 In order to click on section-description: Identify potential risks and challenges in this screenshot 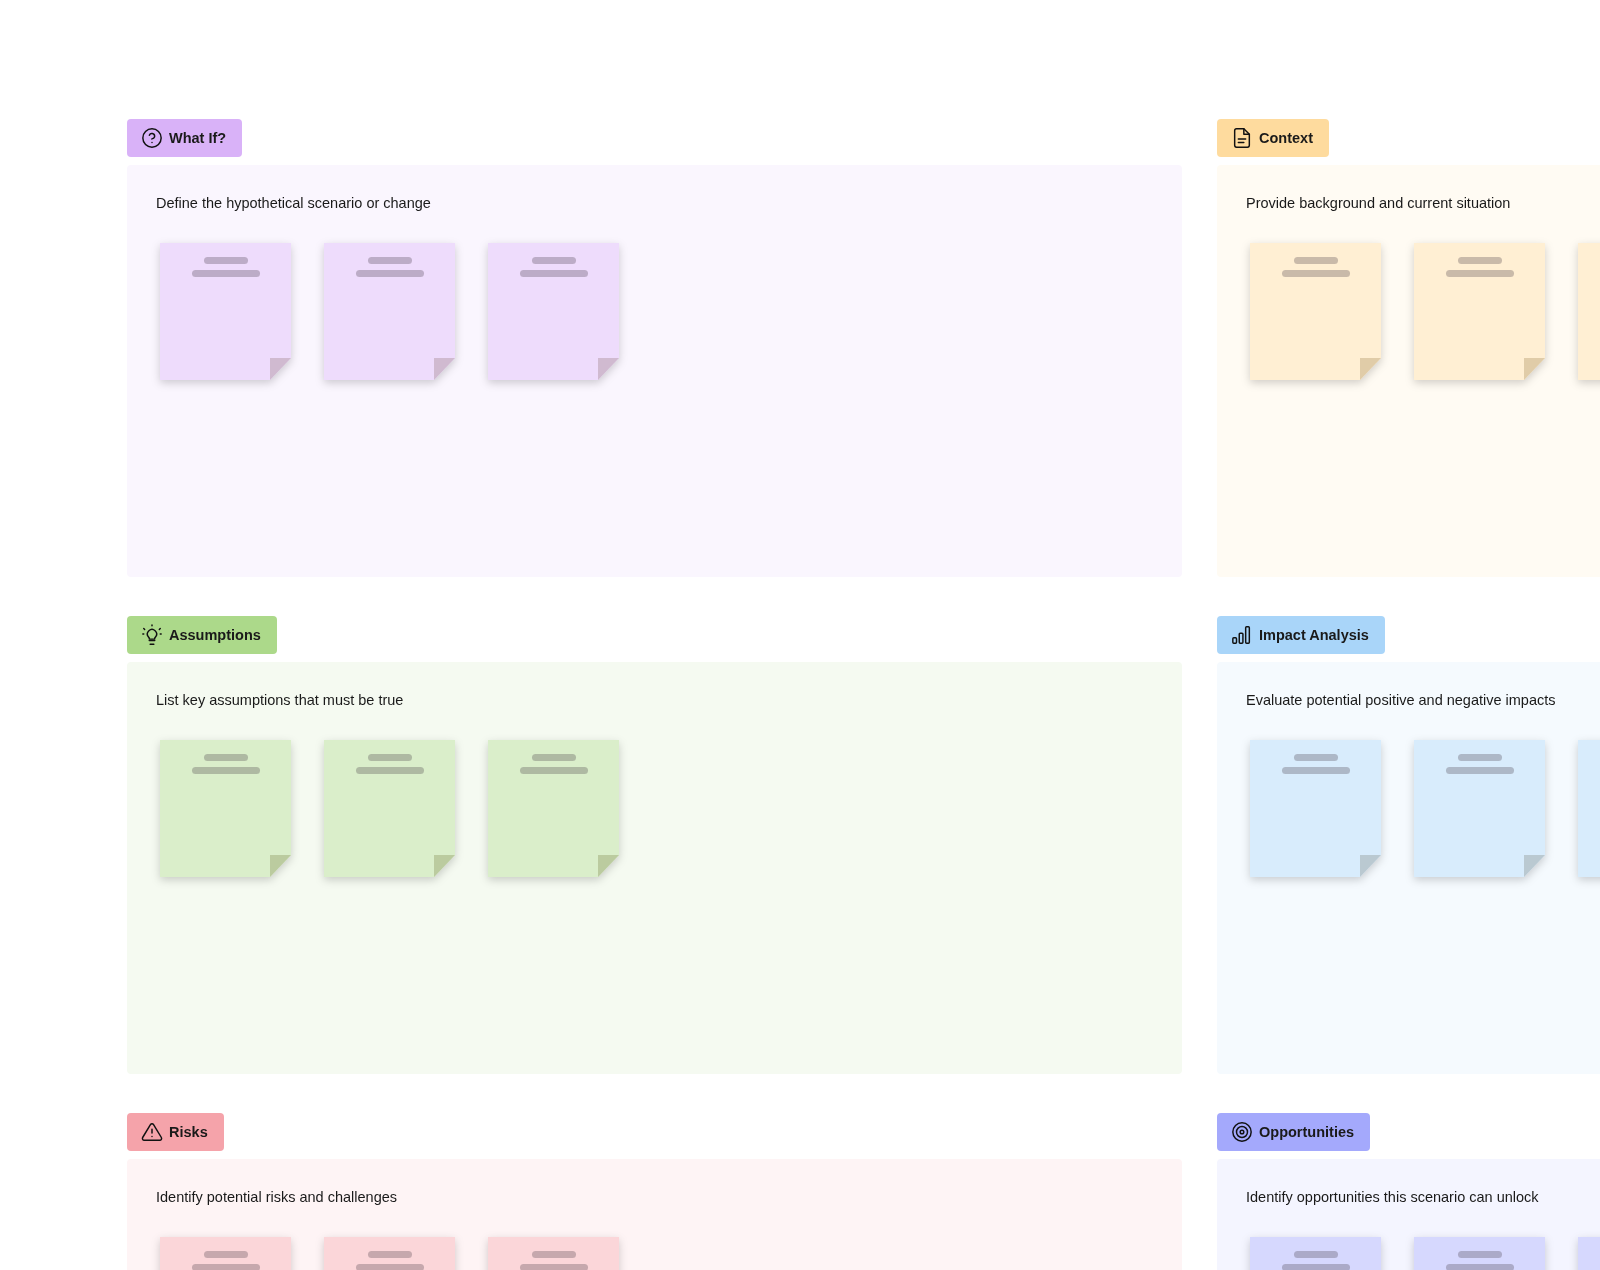, I will do `click(277, 1197)`.